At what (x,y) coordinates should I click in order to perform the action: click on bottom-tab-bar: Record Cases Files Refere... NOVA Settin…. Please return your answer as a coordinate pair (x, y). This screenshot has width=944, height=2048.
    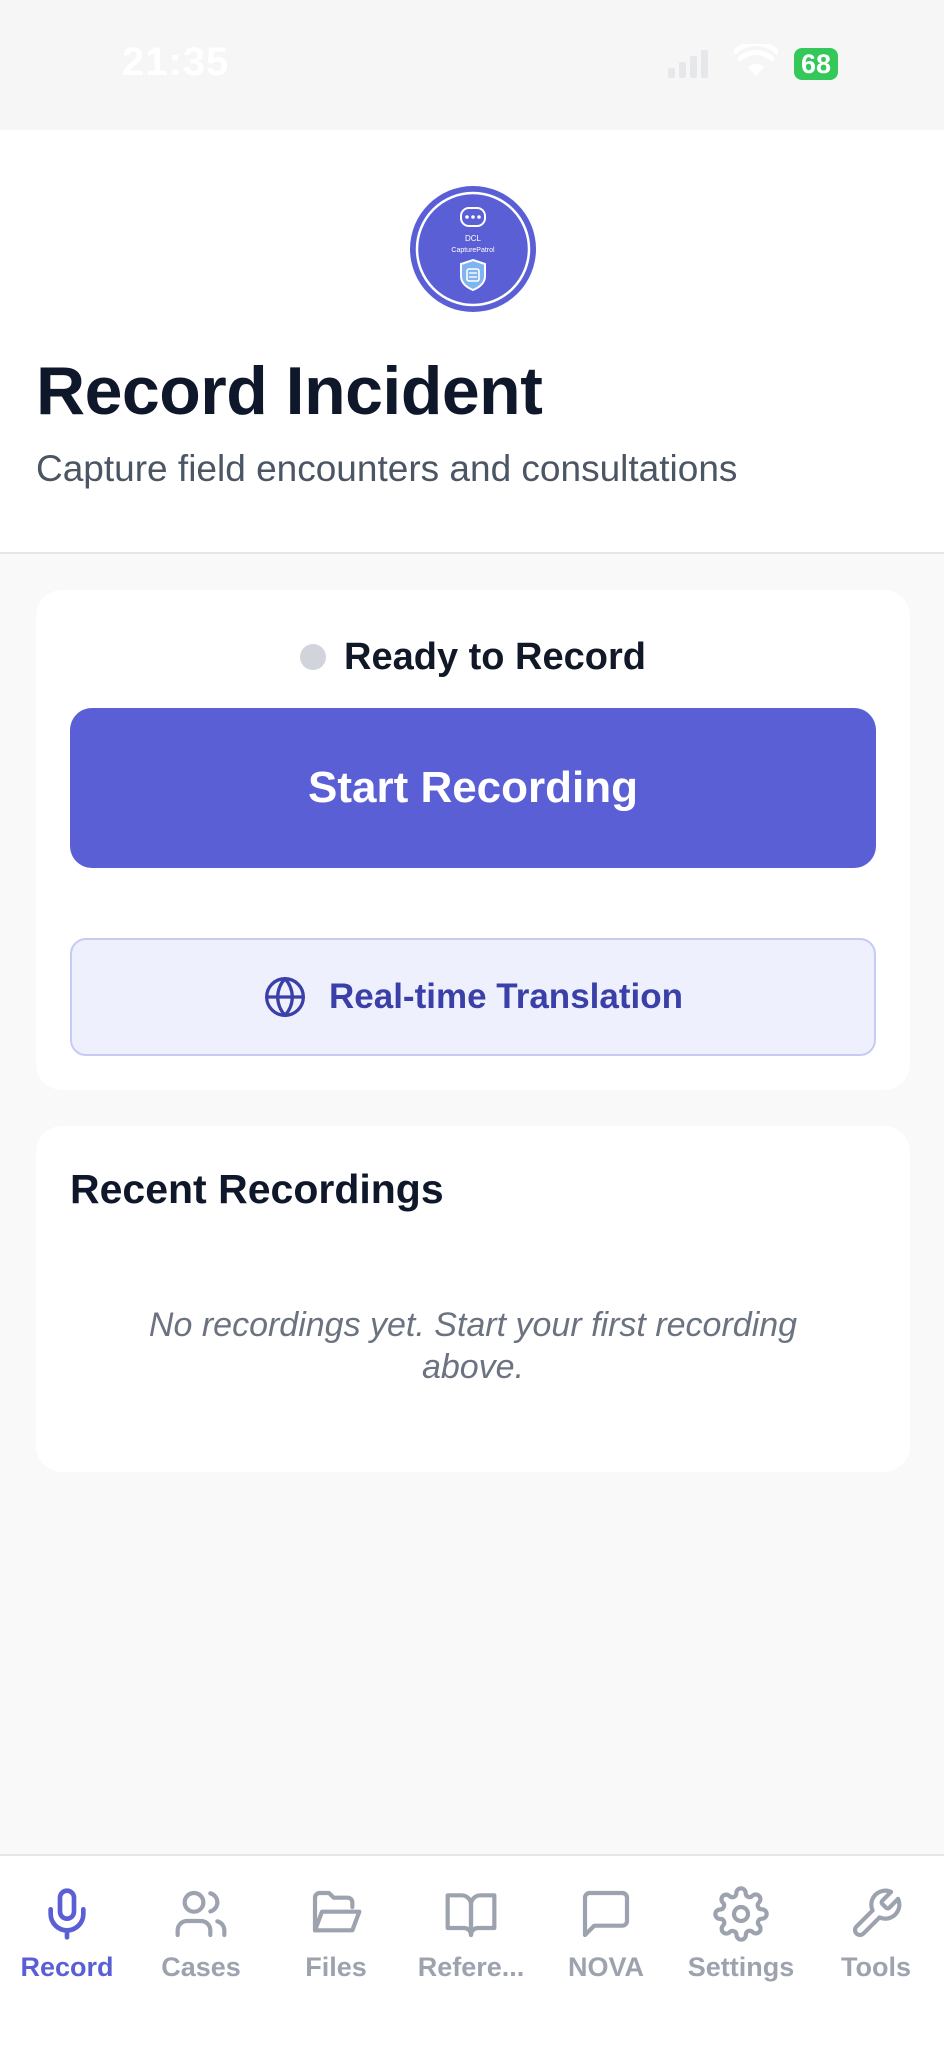
    Looking at the image, I should click on (472, 1951).